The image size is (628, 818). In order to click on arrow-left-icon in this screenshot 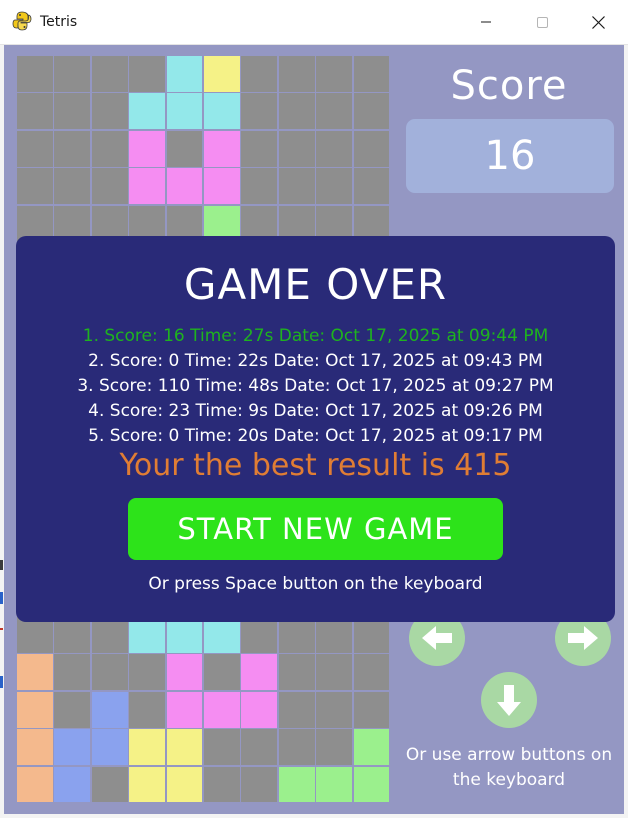, I will do `click(437, 638)`.